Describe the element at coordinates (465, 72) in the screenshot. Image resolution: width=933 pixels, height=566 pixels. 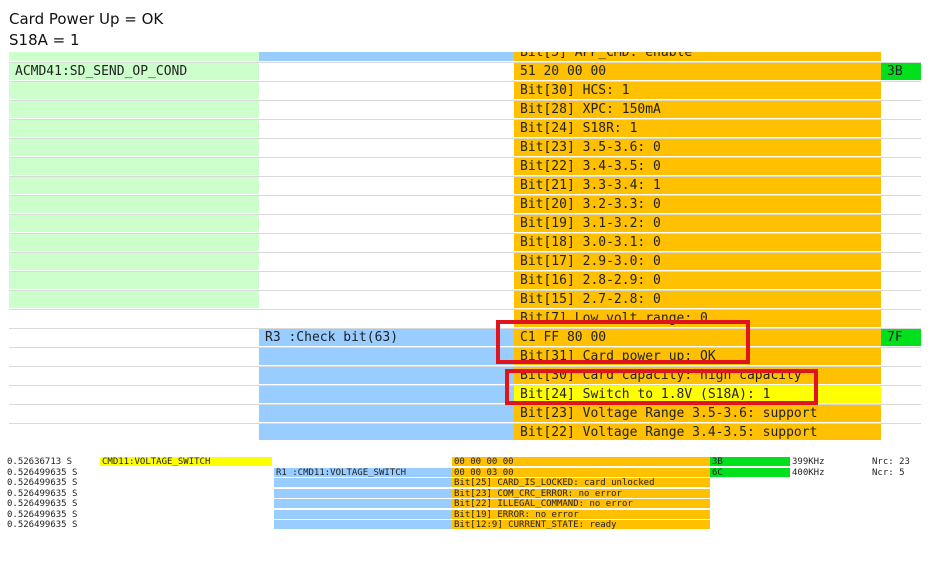
I see `trace-row: ACMD41:SD_SEND_OP_COND 51 20 00 00 3B` at that location.